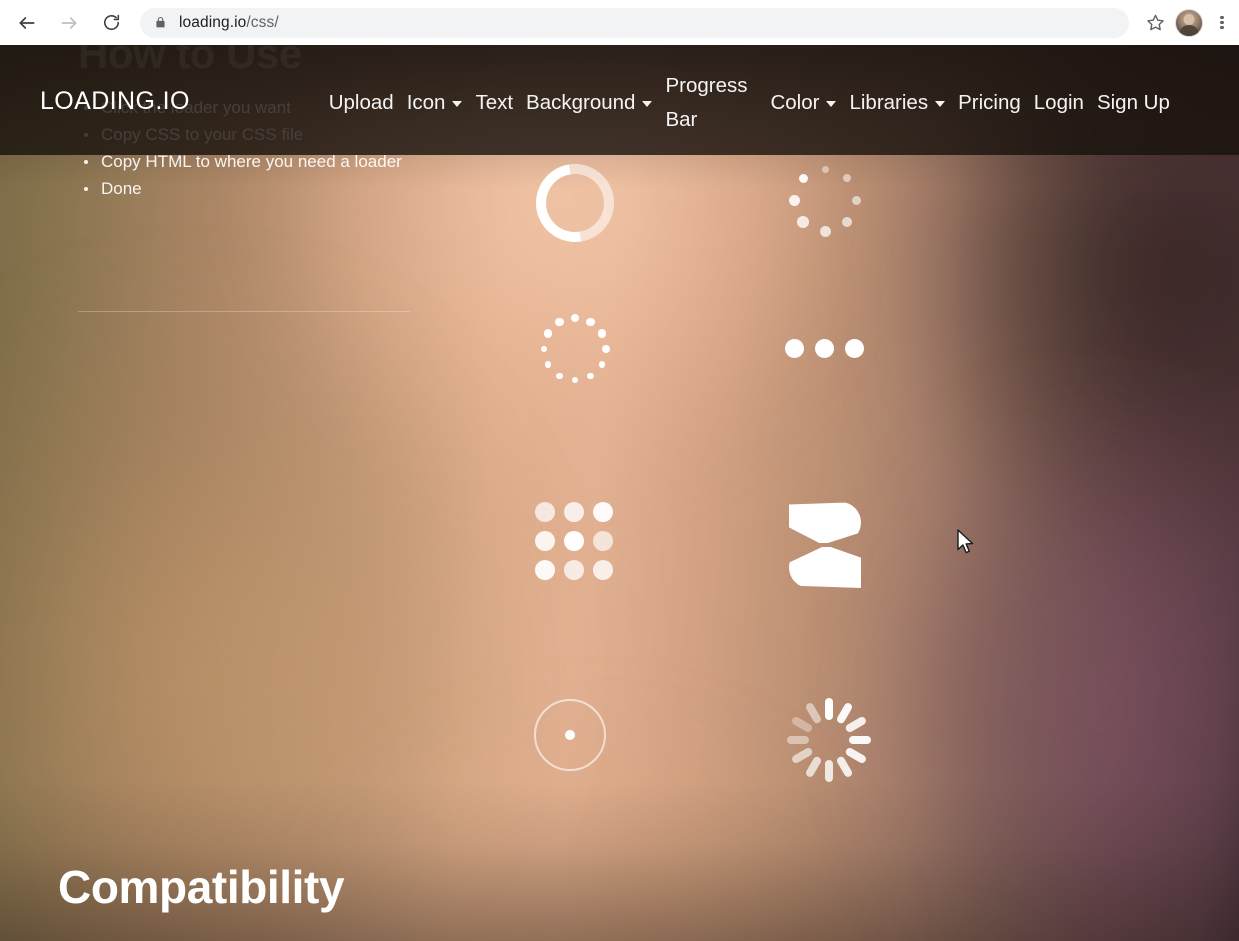 The width and height of the screenshot is (1239, 941). I want to click on nav-item-label: Progress Bar, so click(706, 102).